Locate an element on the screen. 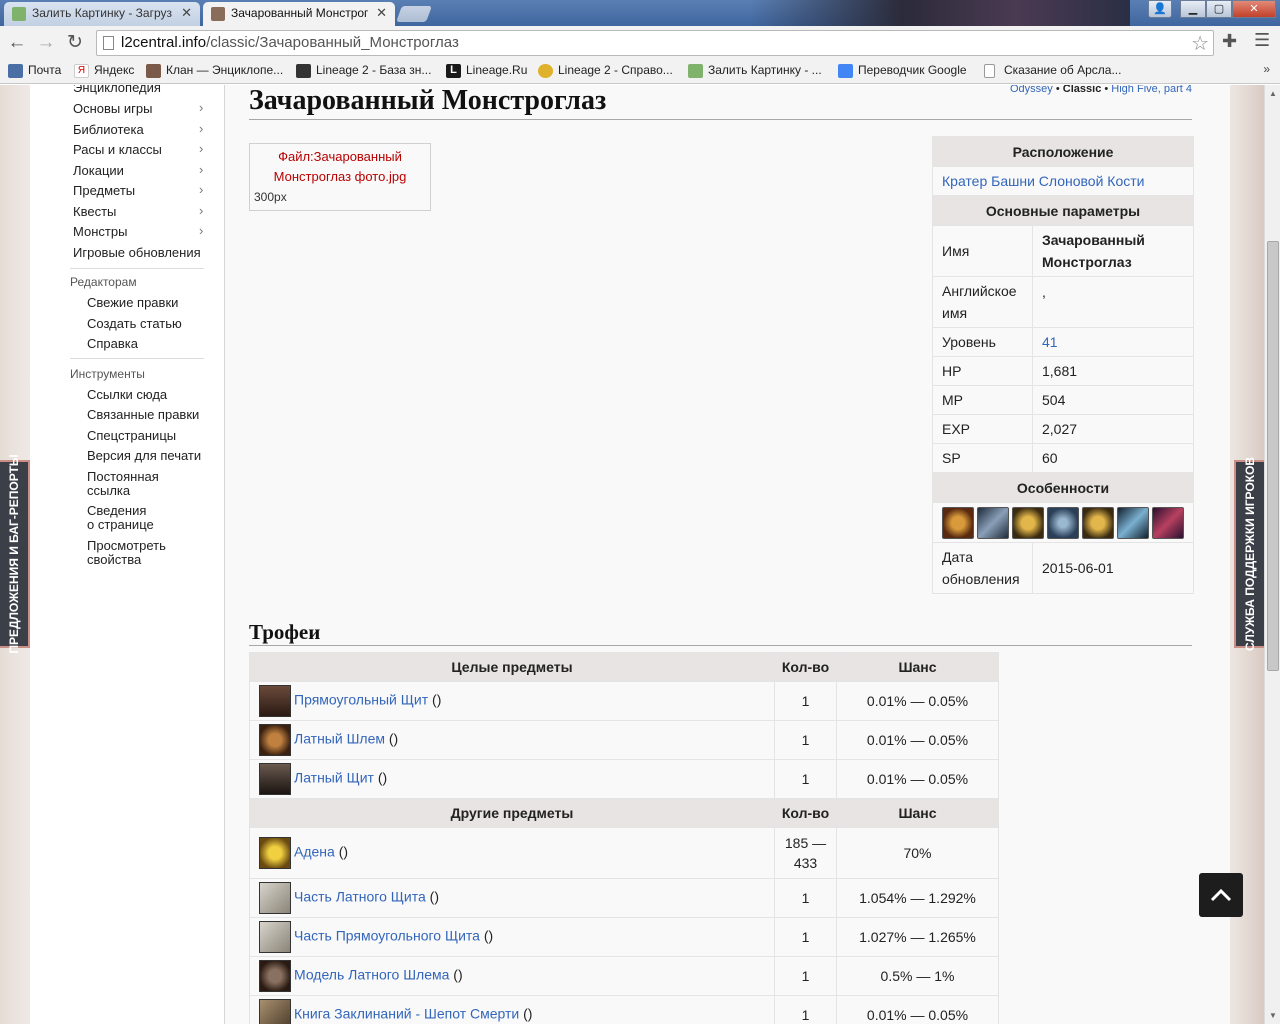  feature-icons-row is located at coordinates (1063, 522).